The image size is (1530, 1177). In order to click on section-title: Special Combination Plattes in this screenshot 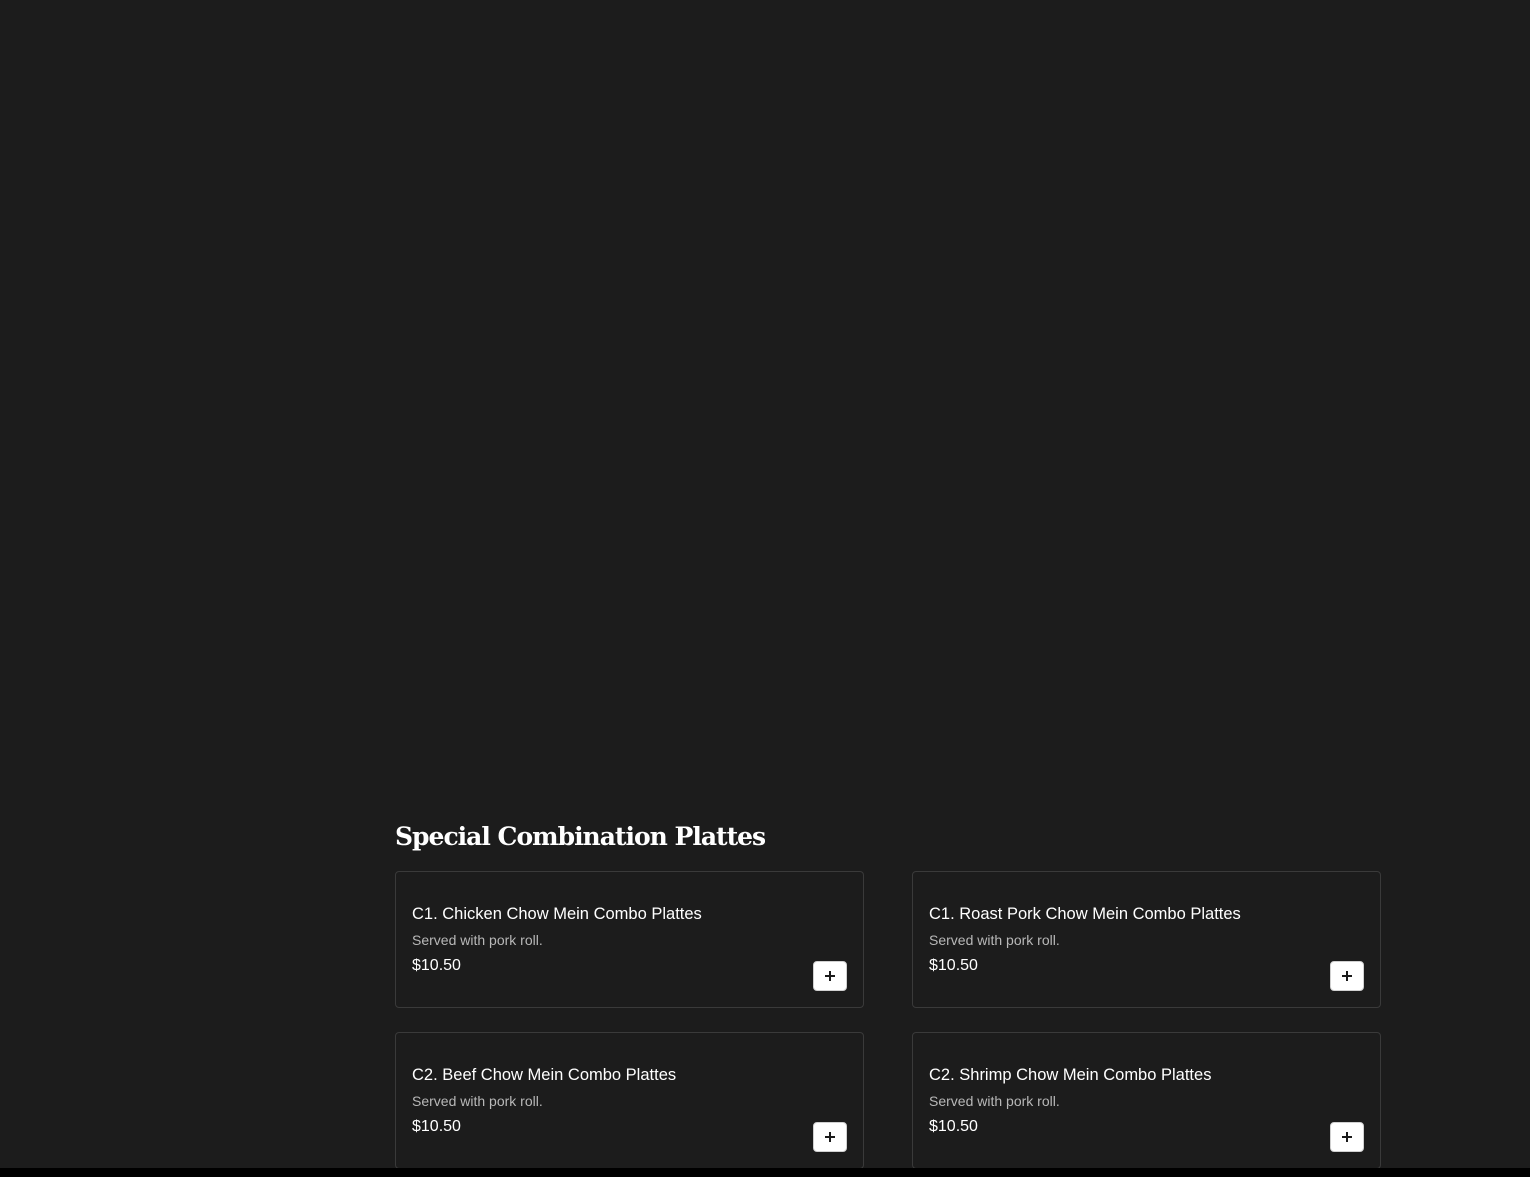, I will do `click(580, 836)`.